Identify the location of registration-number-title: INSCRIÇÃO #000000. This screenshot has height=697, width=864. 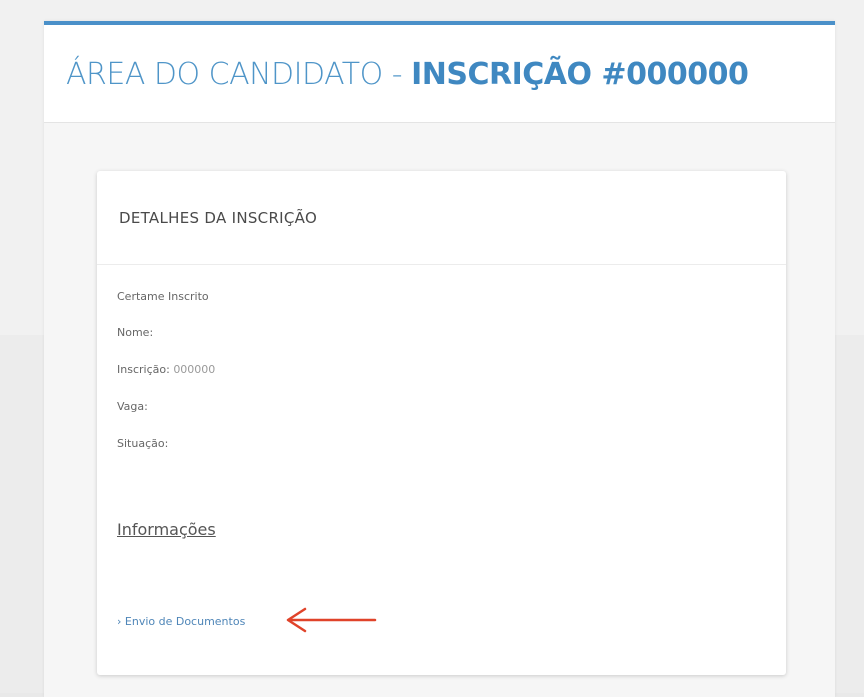
(580, 74).